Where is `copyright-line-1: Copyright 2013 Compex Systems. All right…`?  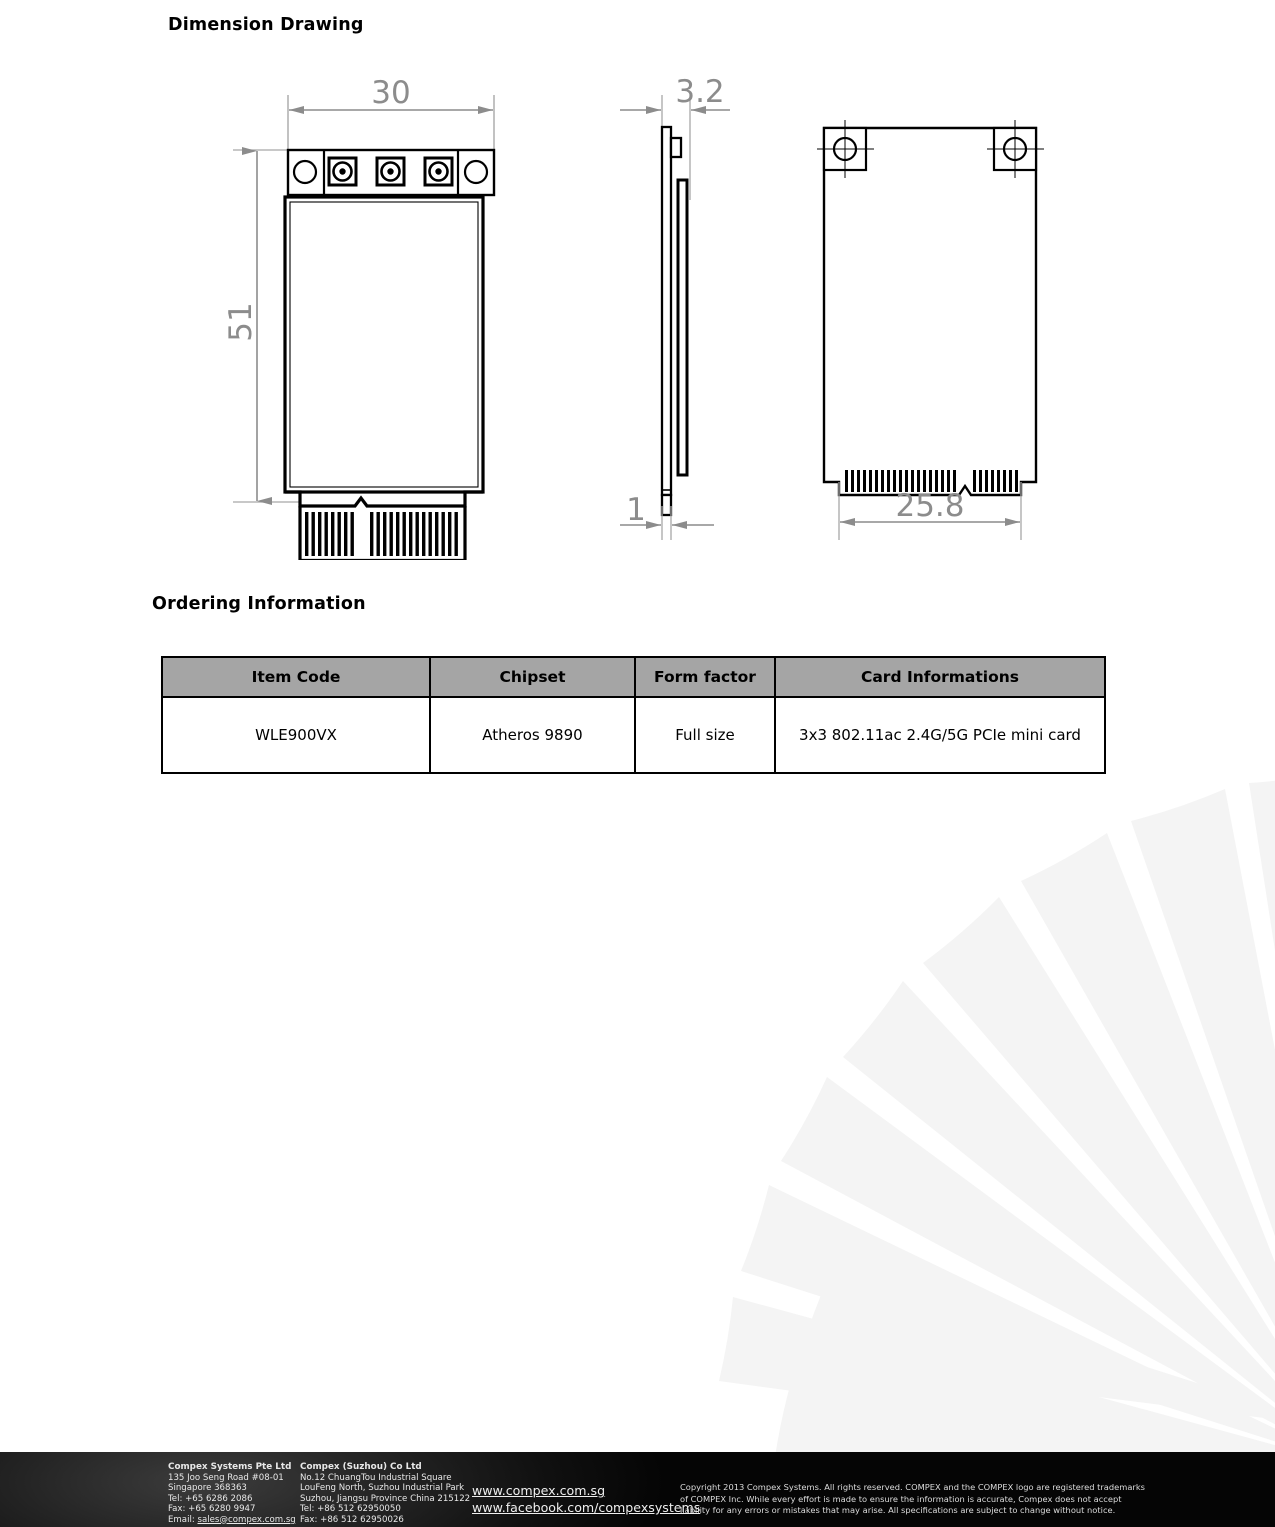 copyright-line-1: Copyright 2013 Compex Systems. All right… is located at coordinates (912, 1487).